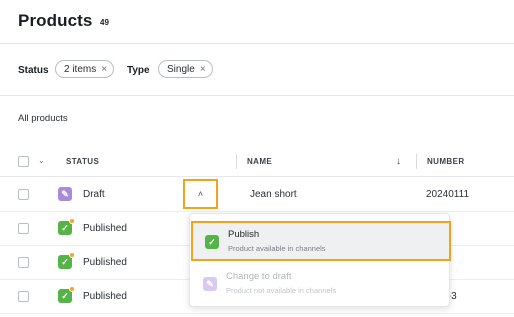 This screenshot has width=514, height=317. Describe the element at coordinates (281, 290) in the screenshot. I see `option-description: Product not available in channels` at that location.